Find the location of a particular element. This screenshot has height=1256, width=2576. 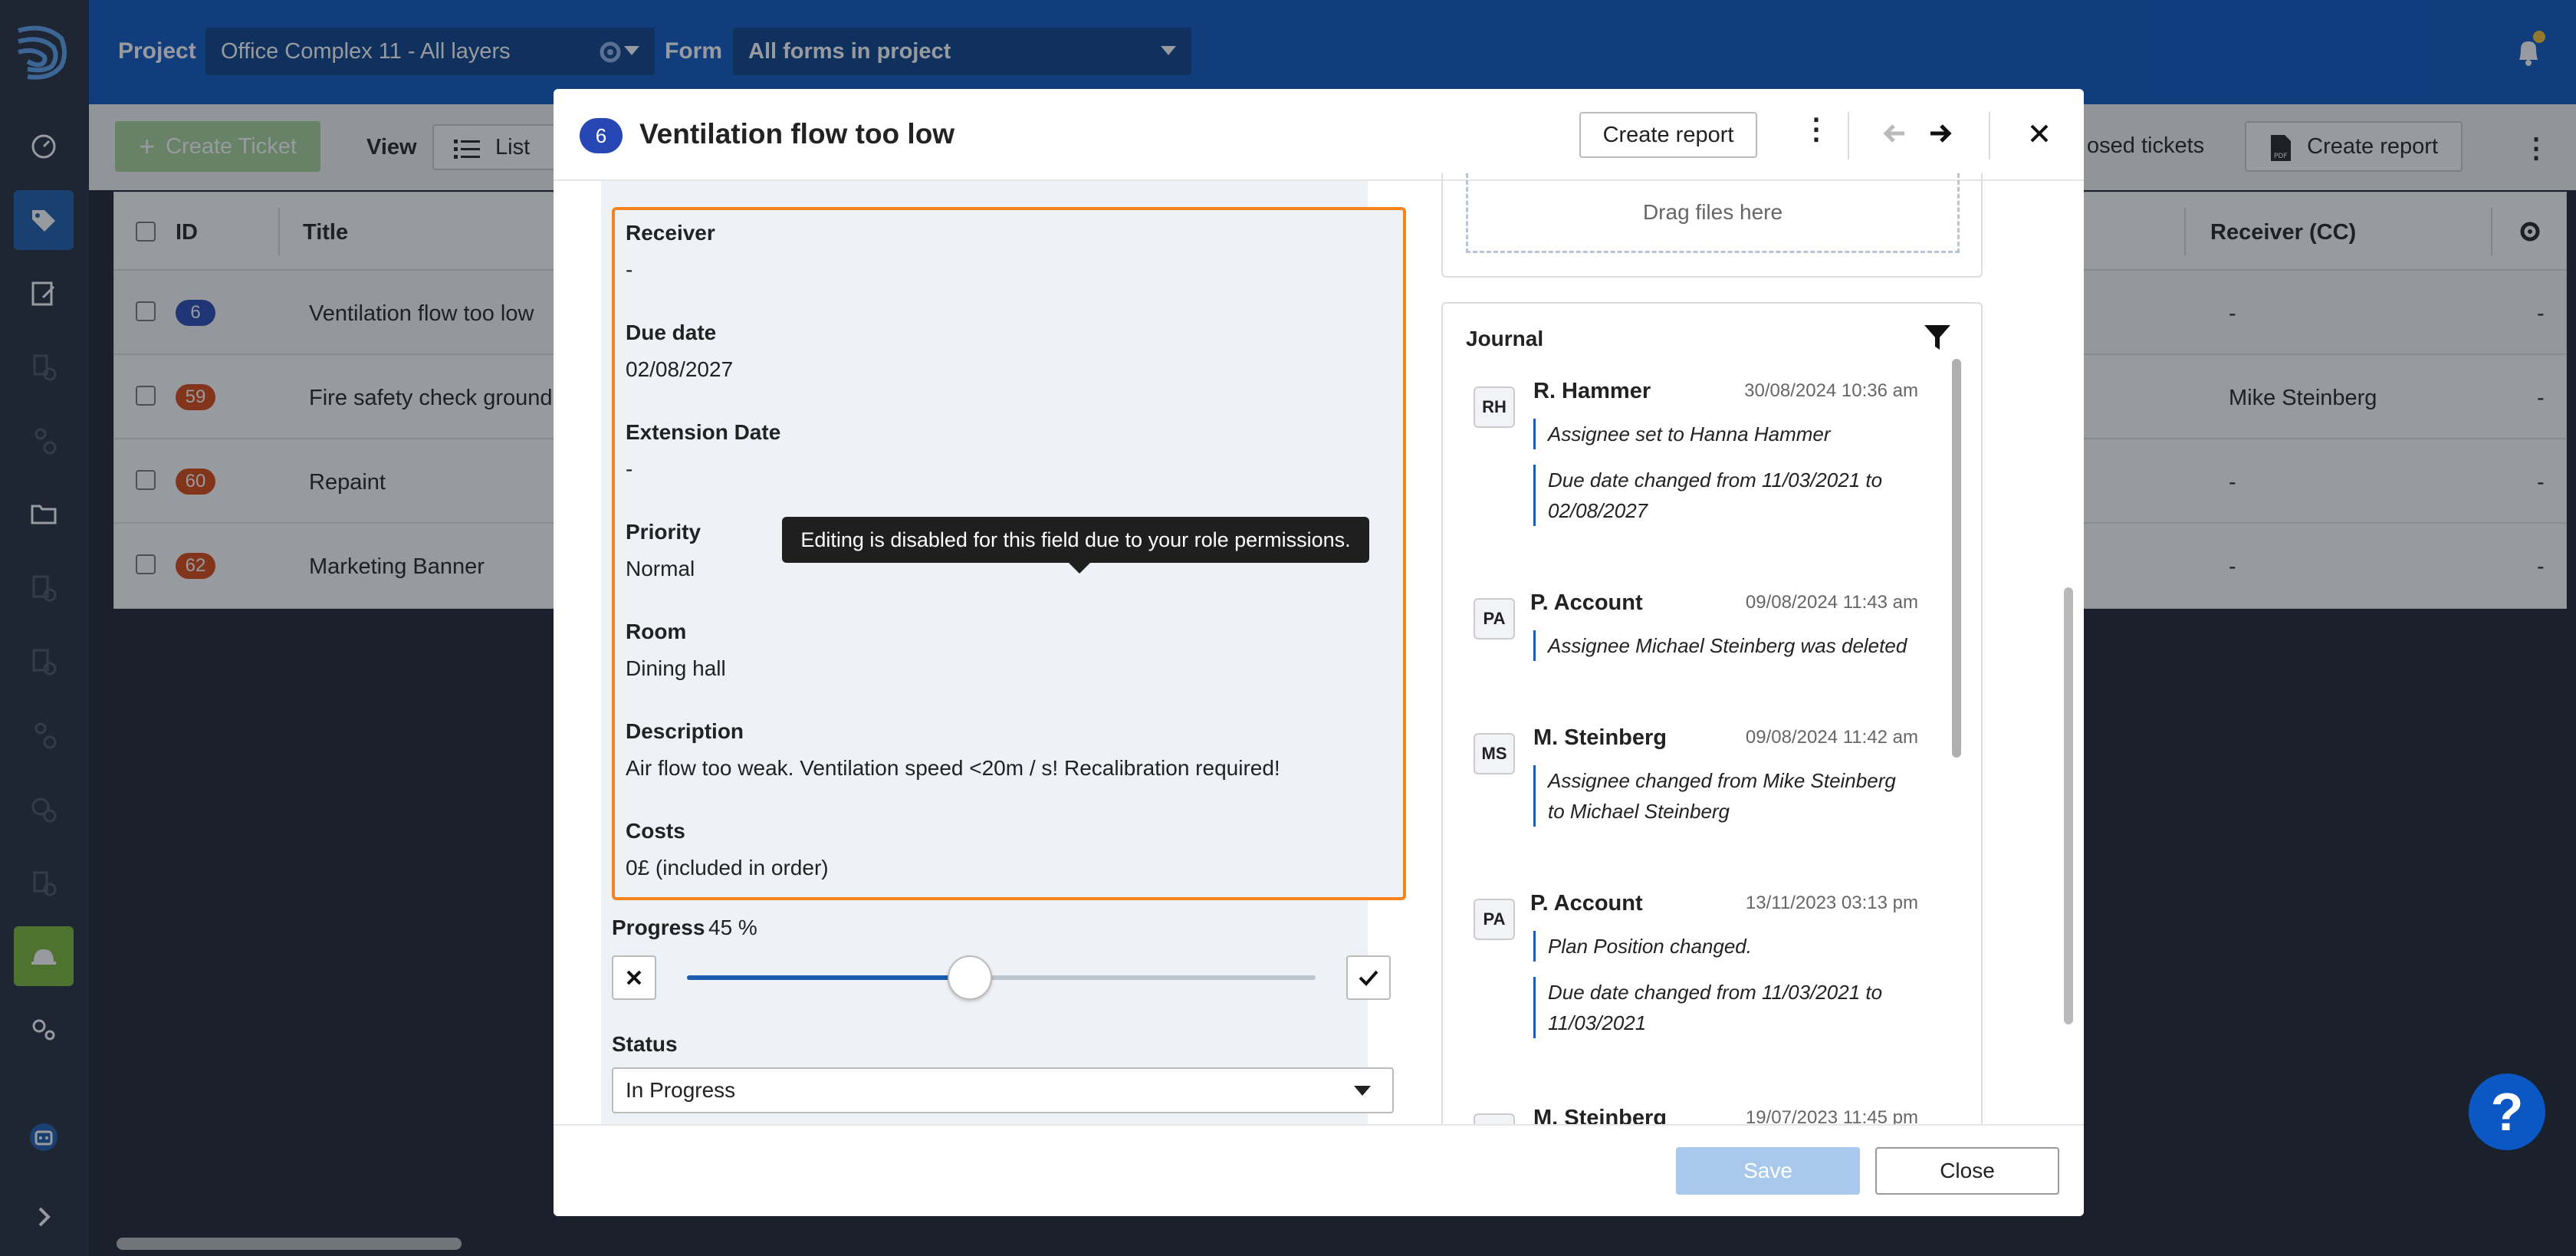

field-receiver: Receiver - is located at coordinates (671, 252).